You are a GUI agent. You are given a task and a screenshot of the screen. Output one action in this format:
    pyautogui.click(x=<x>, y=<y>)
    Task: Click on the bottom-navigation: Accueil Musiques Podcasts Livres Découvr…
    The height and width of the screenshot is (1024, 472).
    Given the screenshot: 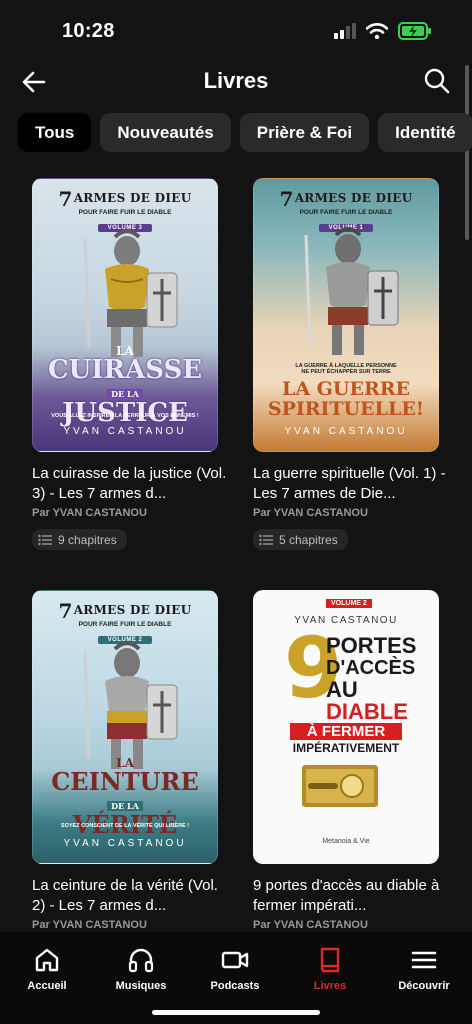 What is the action you would take?
    pyautogui.click(x=236, y=978)
    